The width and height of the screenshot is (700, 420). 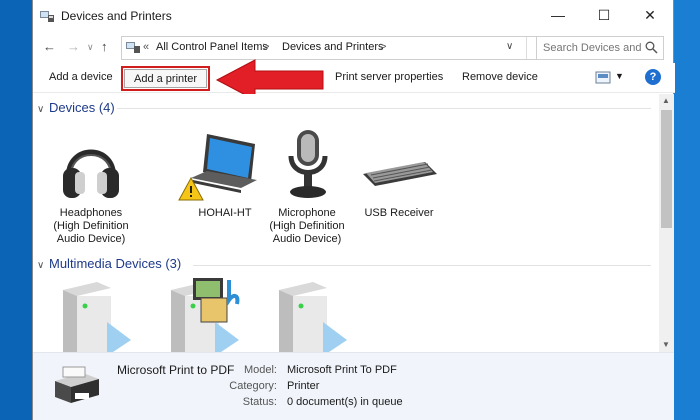 What do you see at coordinates (47, 16) in the screenshot?
I see `devices-printers-app-icon` at bounding box center [47, 16].